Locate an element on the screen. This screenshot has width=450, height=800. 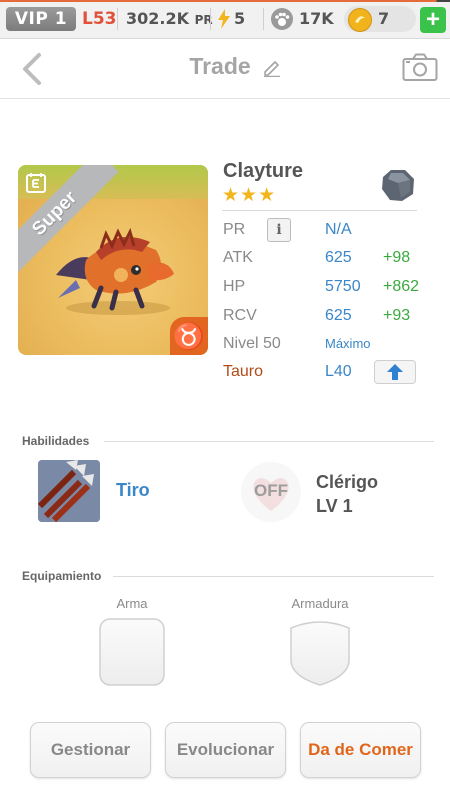
atk-bonus: +98 is located at coordinates (397, 257).